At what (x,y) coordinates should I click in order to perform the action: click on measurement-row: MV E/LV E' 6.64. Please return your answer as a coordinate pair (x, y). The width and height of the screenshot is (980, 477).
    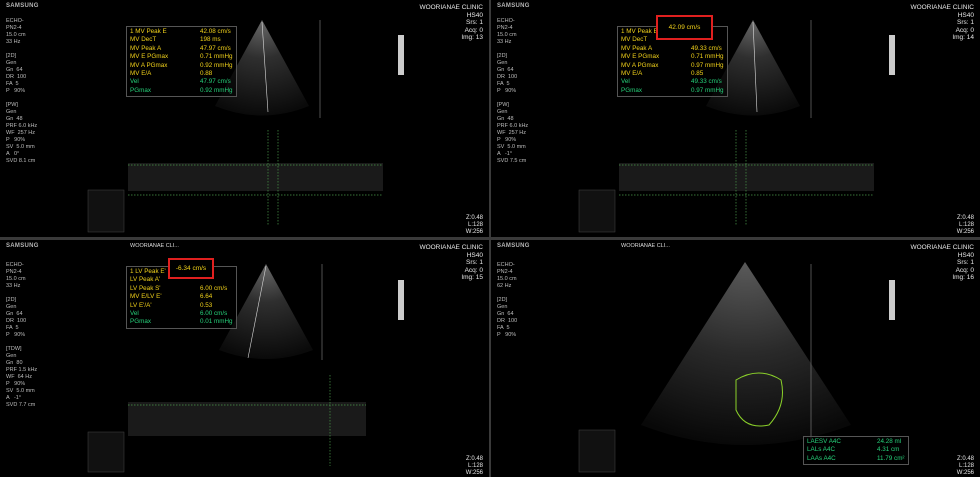
    Looking at the image, I should click on (181, 297).